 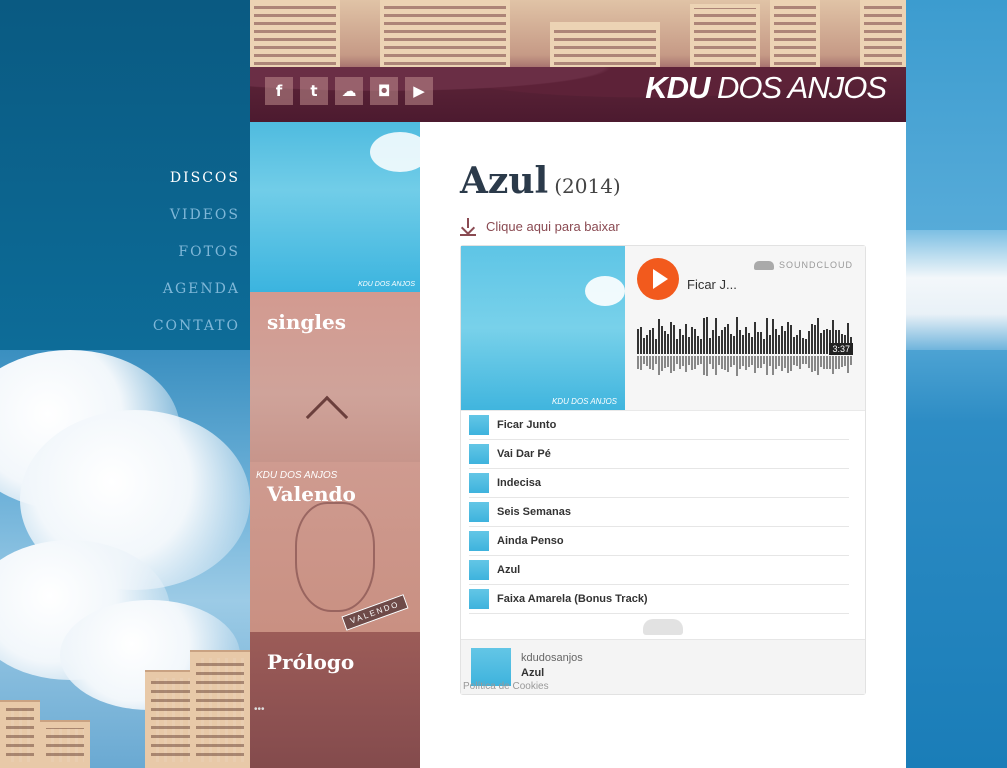 I want to click on social-links: f t ☁ ◘ ▶, so click(x=349, y=91).